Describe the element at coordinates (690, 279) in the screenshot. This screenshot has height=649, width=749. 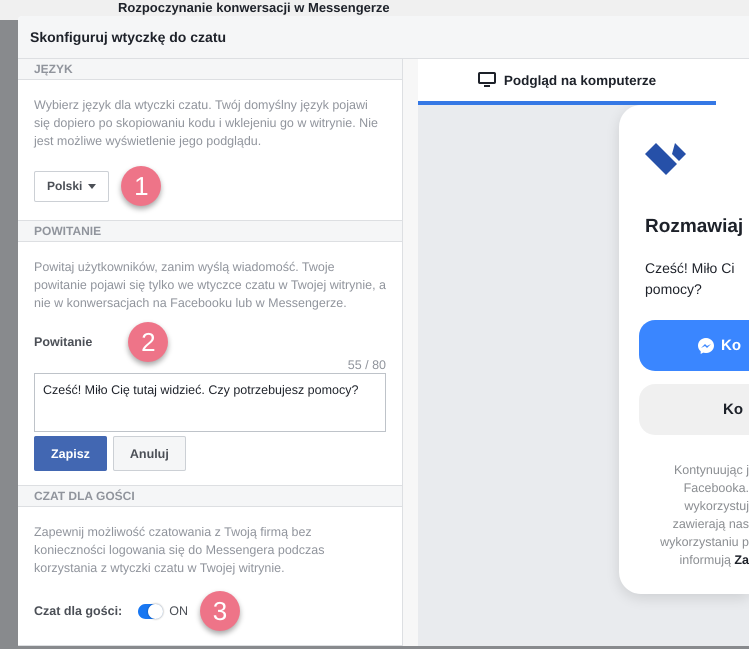
I see `chat-greeting: Cześć! Miło Ci pomocy?` at that location.